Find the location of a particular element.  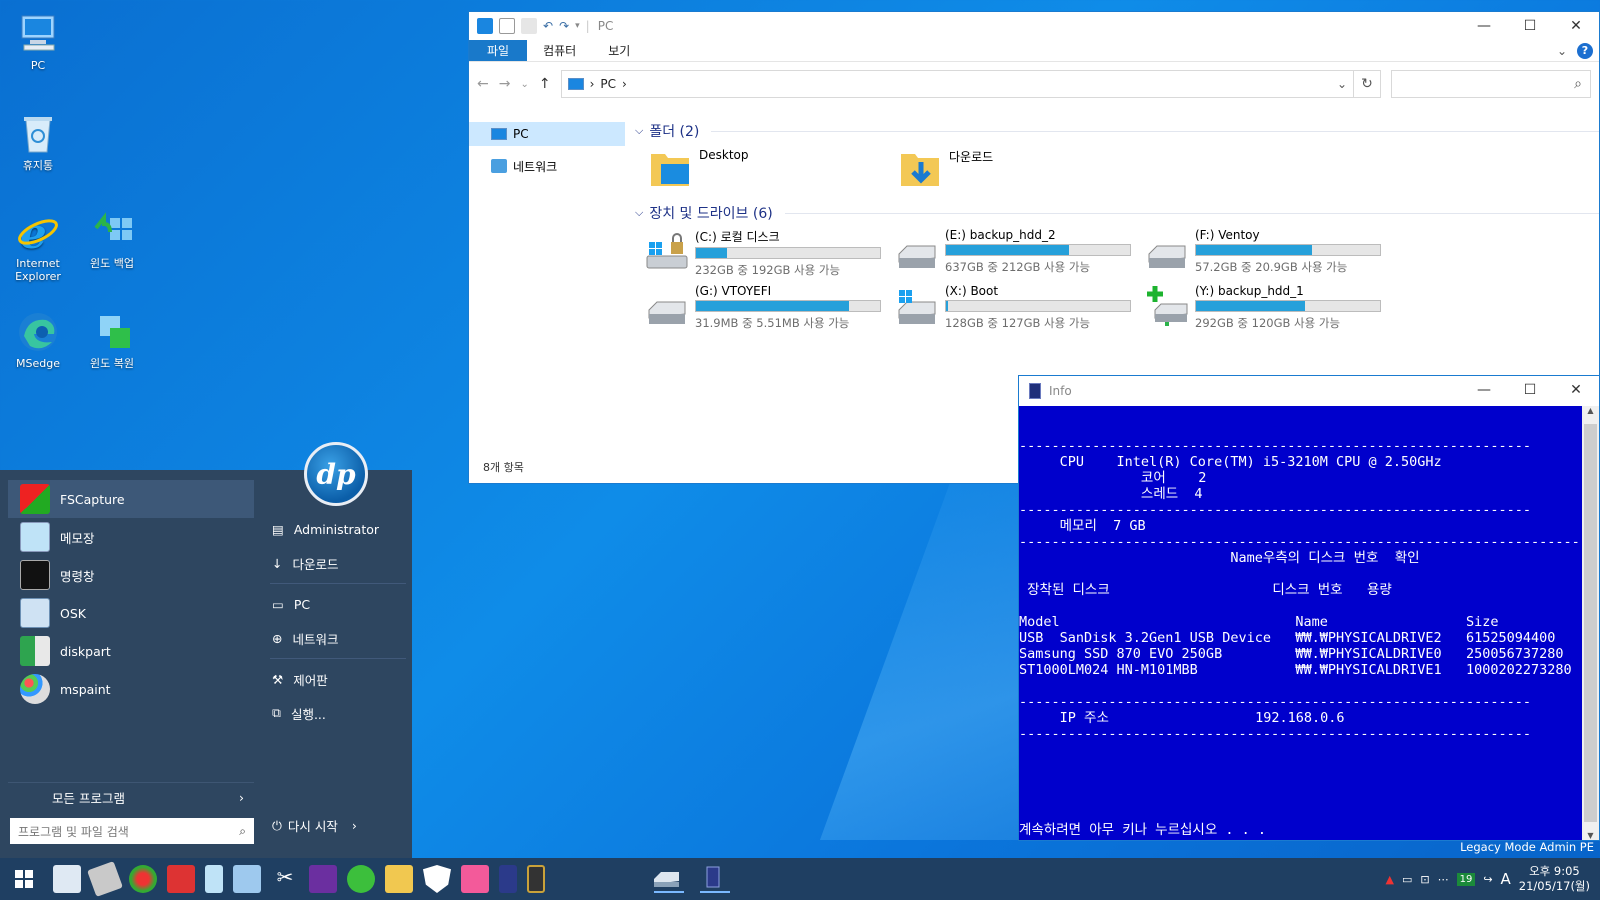

all-programs-button: 모든 프로그램 › is located at coordinates (131, 797).